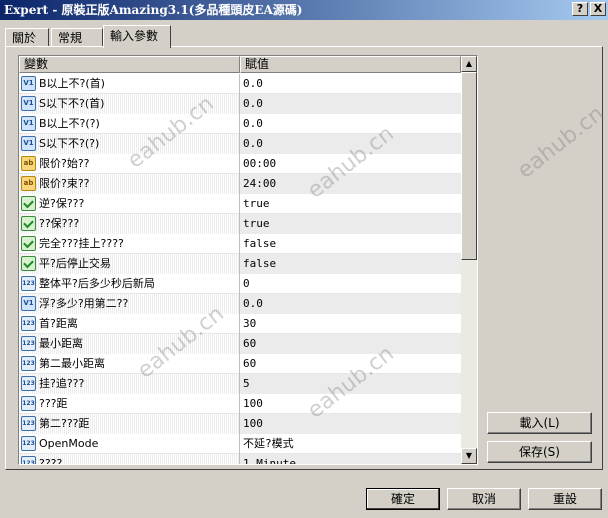 Image resolution: width=608 pixels, height=518 pixels. I want to click on save-button: 保存(S), so click(539, 452).